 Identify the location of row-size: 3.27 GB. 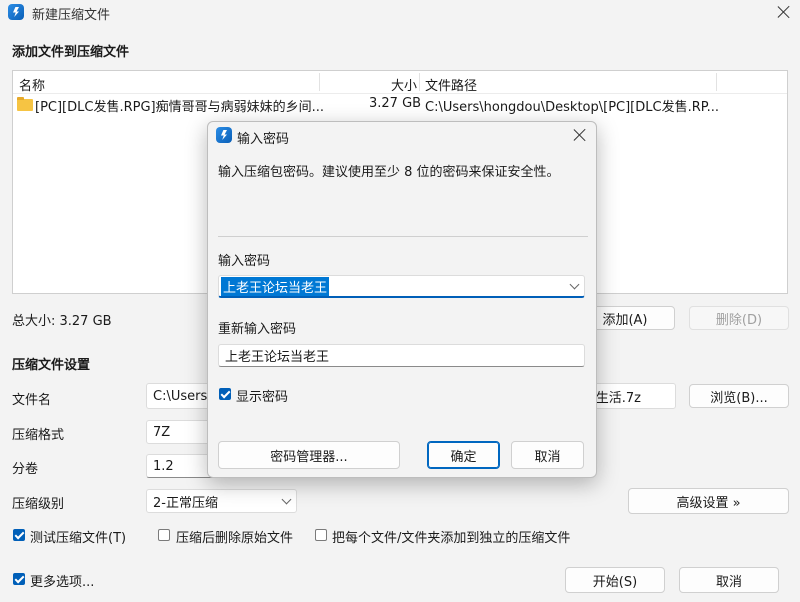
(395, 103).